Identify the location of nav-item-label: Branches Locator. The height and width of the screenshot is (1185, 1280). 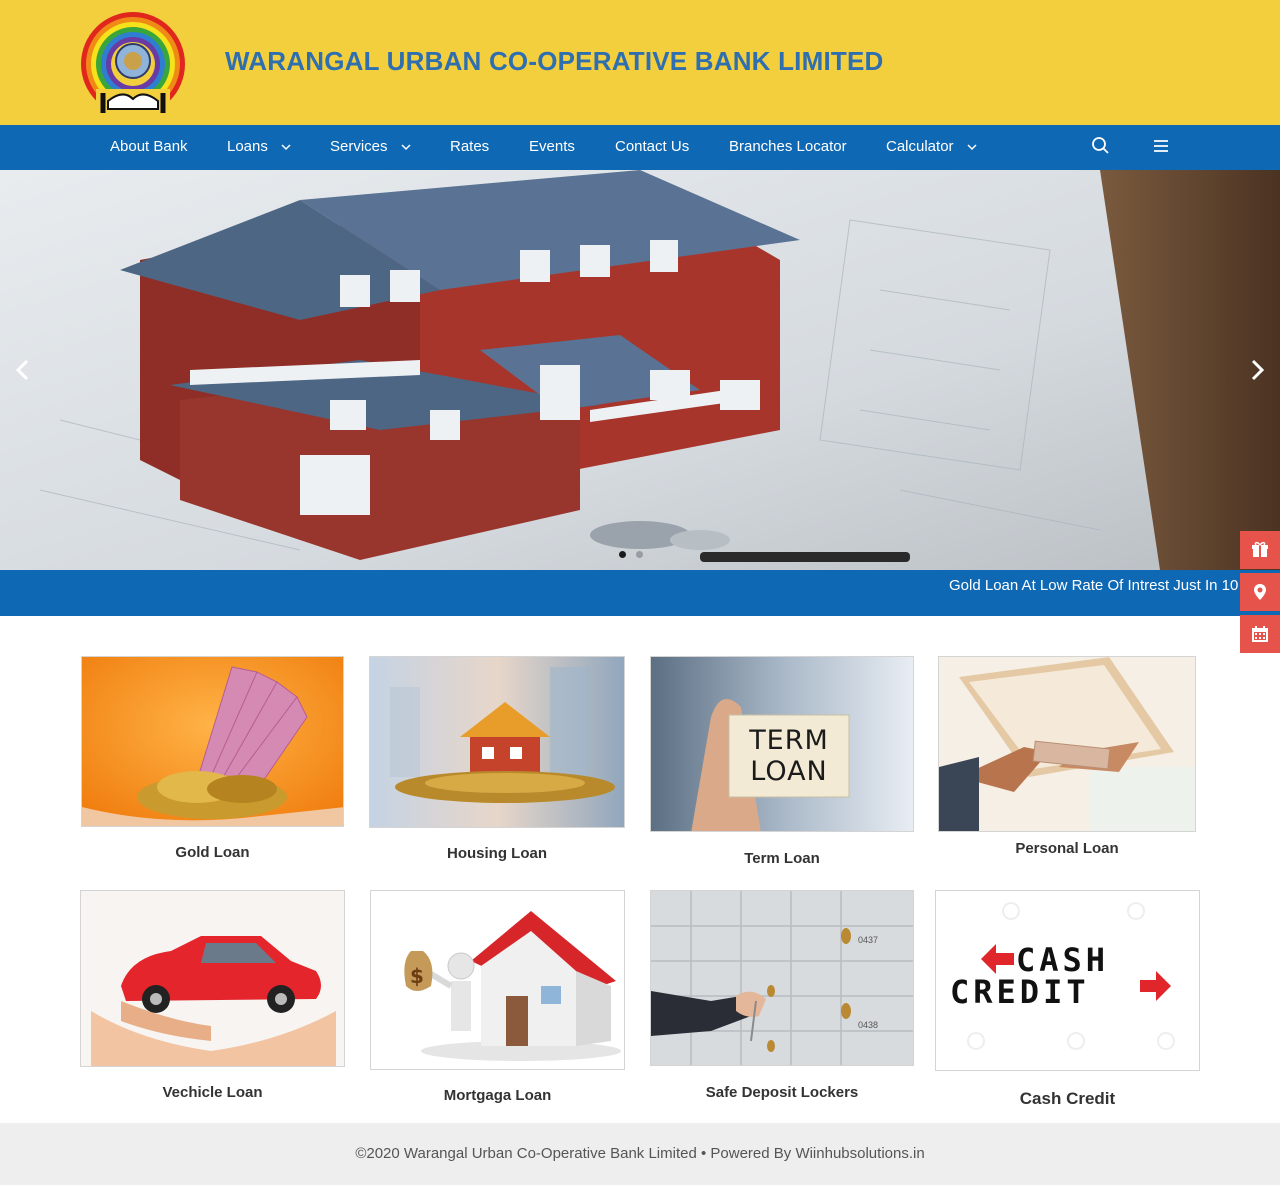
(788, 146).